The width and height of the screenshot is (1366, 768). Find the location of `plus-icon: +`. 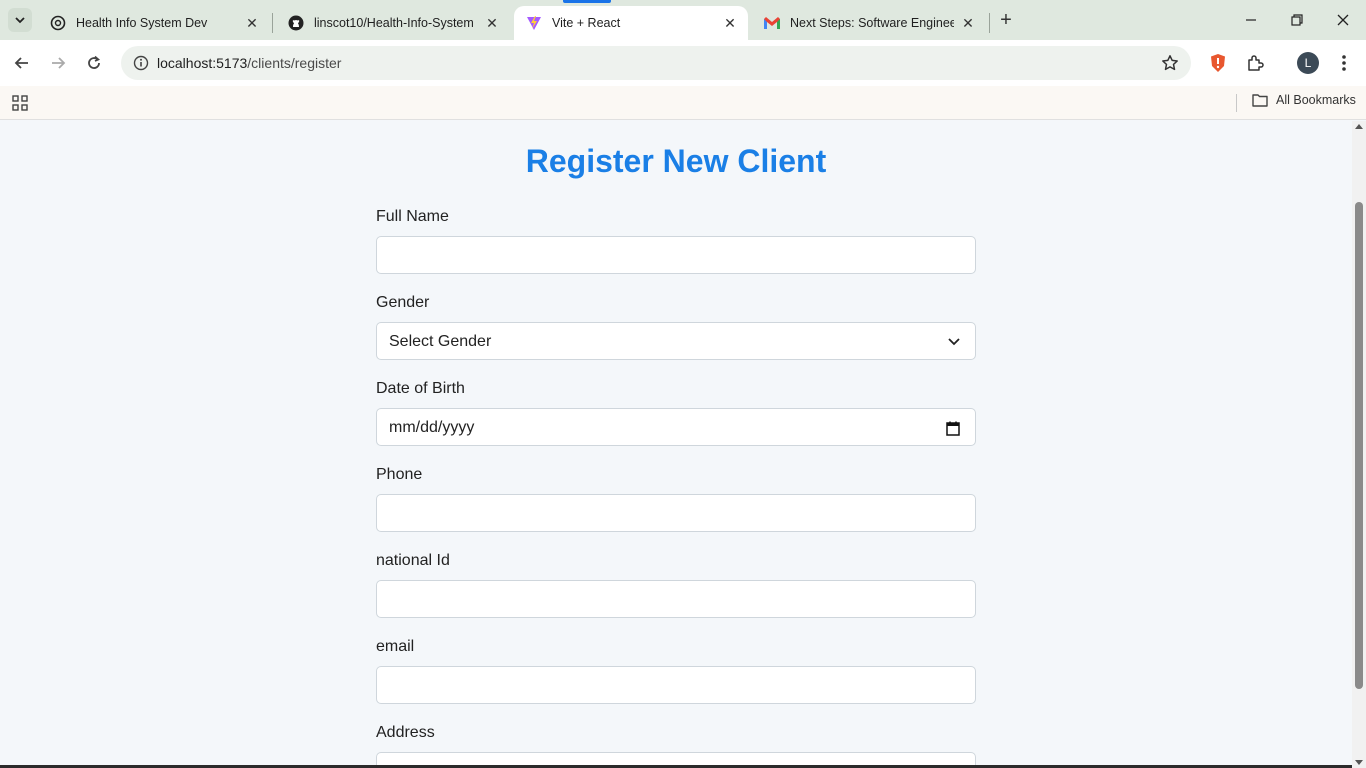

plus-icon: + is located at coordinates (1006, 19).